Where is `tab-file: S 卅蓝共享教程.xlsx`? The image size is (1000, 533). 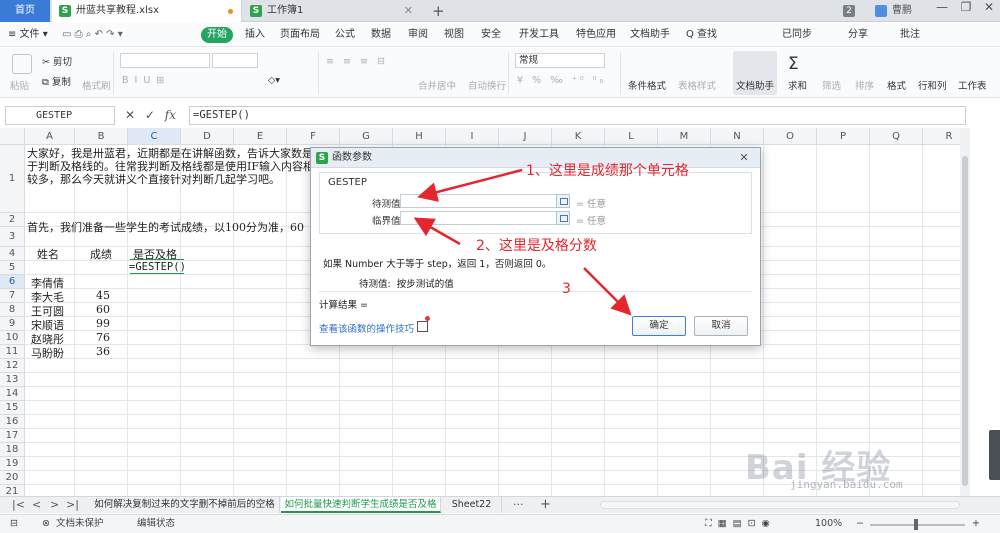 tab-file: S 卅蓝共享教程.xlsx is located at coordinates (147, 11).